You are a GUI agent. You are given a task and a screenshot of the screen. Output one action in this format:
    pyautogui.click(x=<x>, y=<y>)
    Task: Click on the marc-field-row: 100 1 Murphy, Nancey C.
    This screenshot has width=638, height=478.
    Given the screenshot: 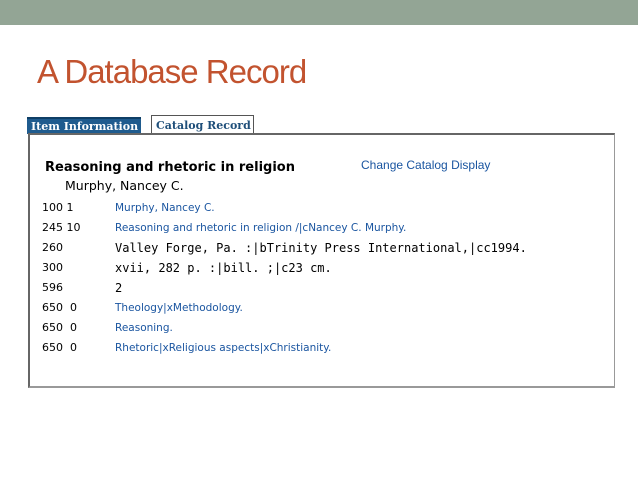 What is the action you would take?
    pyautogui.click(x=322, y=210)
    